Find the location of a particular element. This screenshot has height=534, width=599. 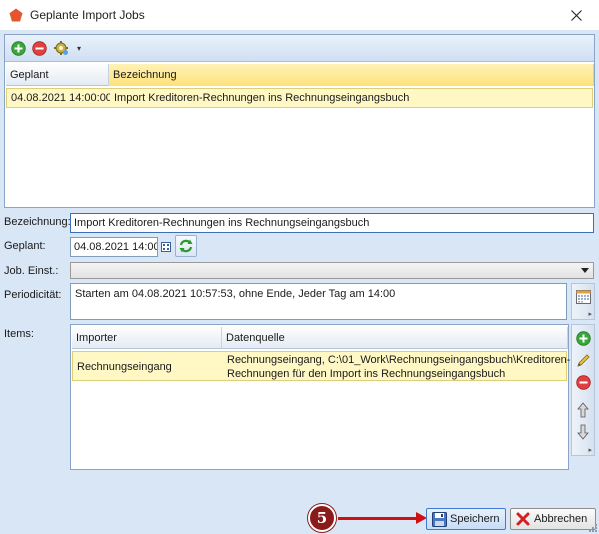

calendar-icon is located at coordinates (165, 247).